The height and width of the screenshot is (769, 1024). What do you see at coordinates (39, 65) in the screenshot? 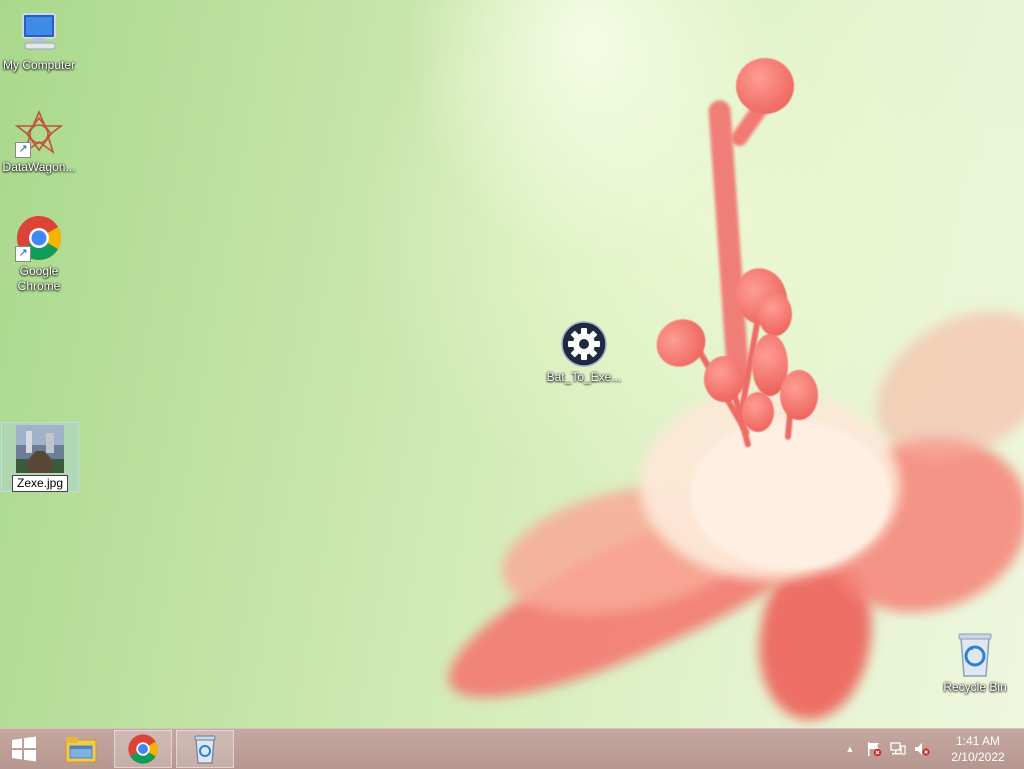
I see `icon-label: My Computer` at bounding box center [39, 65].